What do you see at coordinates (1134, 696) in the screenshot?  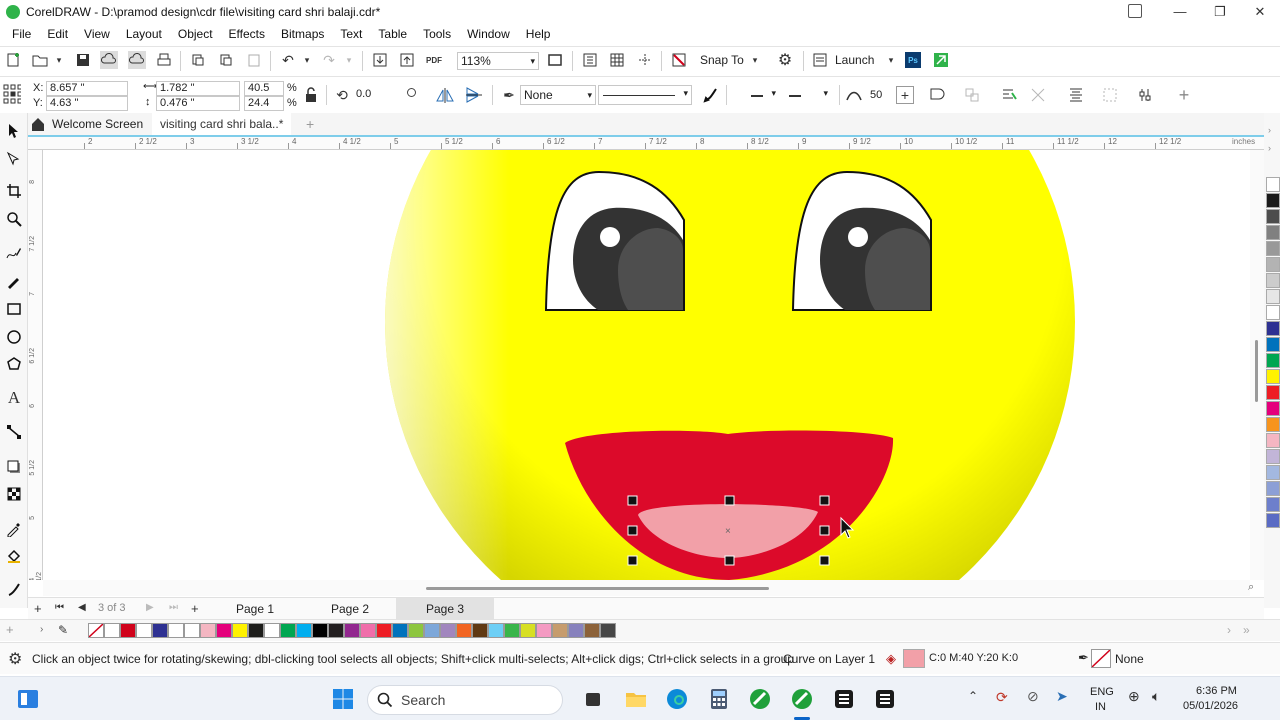 I see `globe-icon: ⊕` at bounding box center [1134, 696].